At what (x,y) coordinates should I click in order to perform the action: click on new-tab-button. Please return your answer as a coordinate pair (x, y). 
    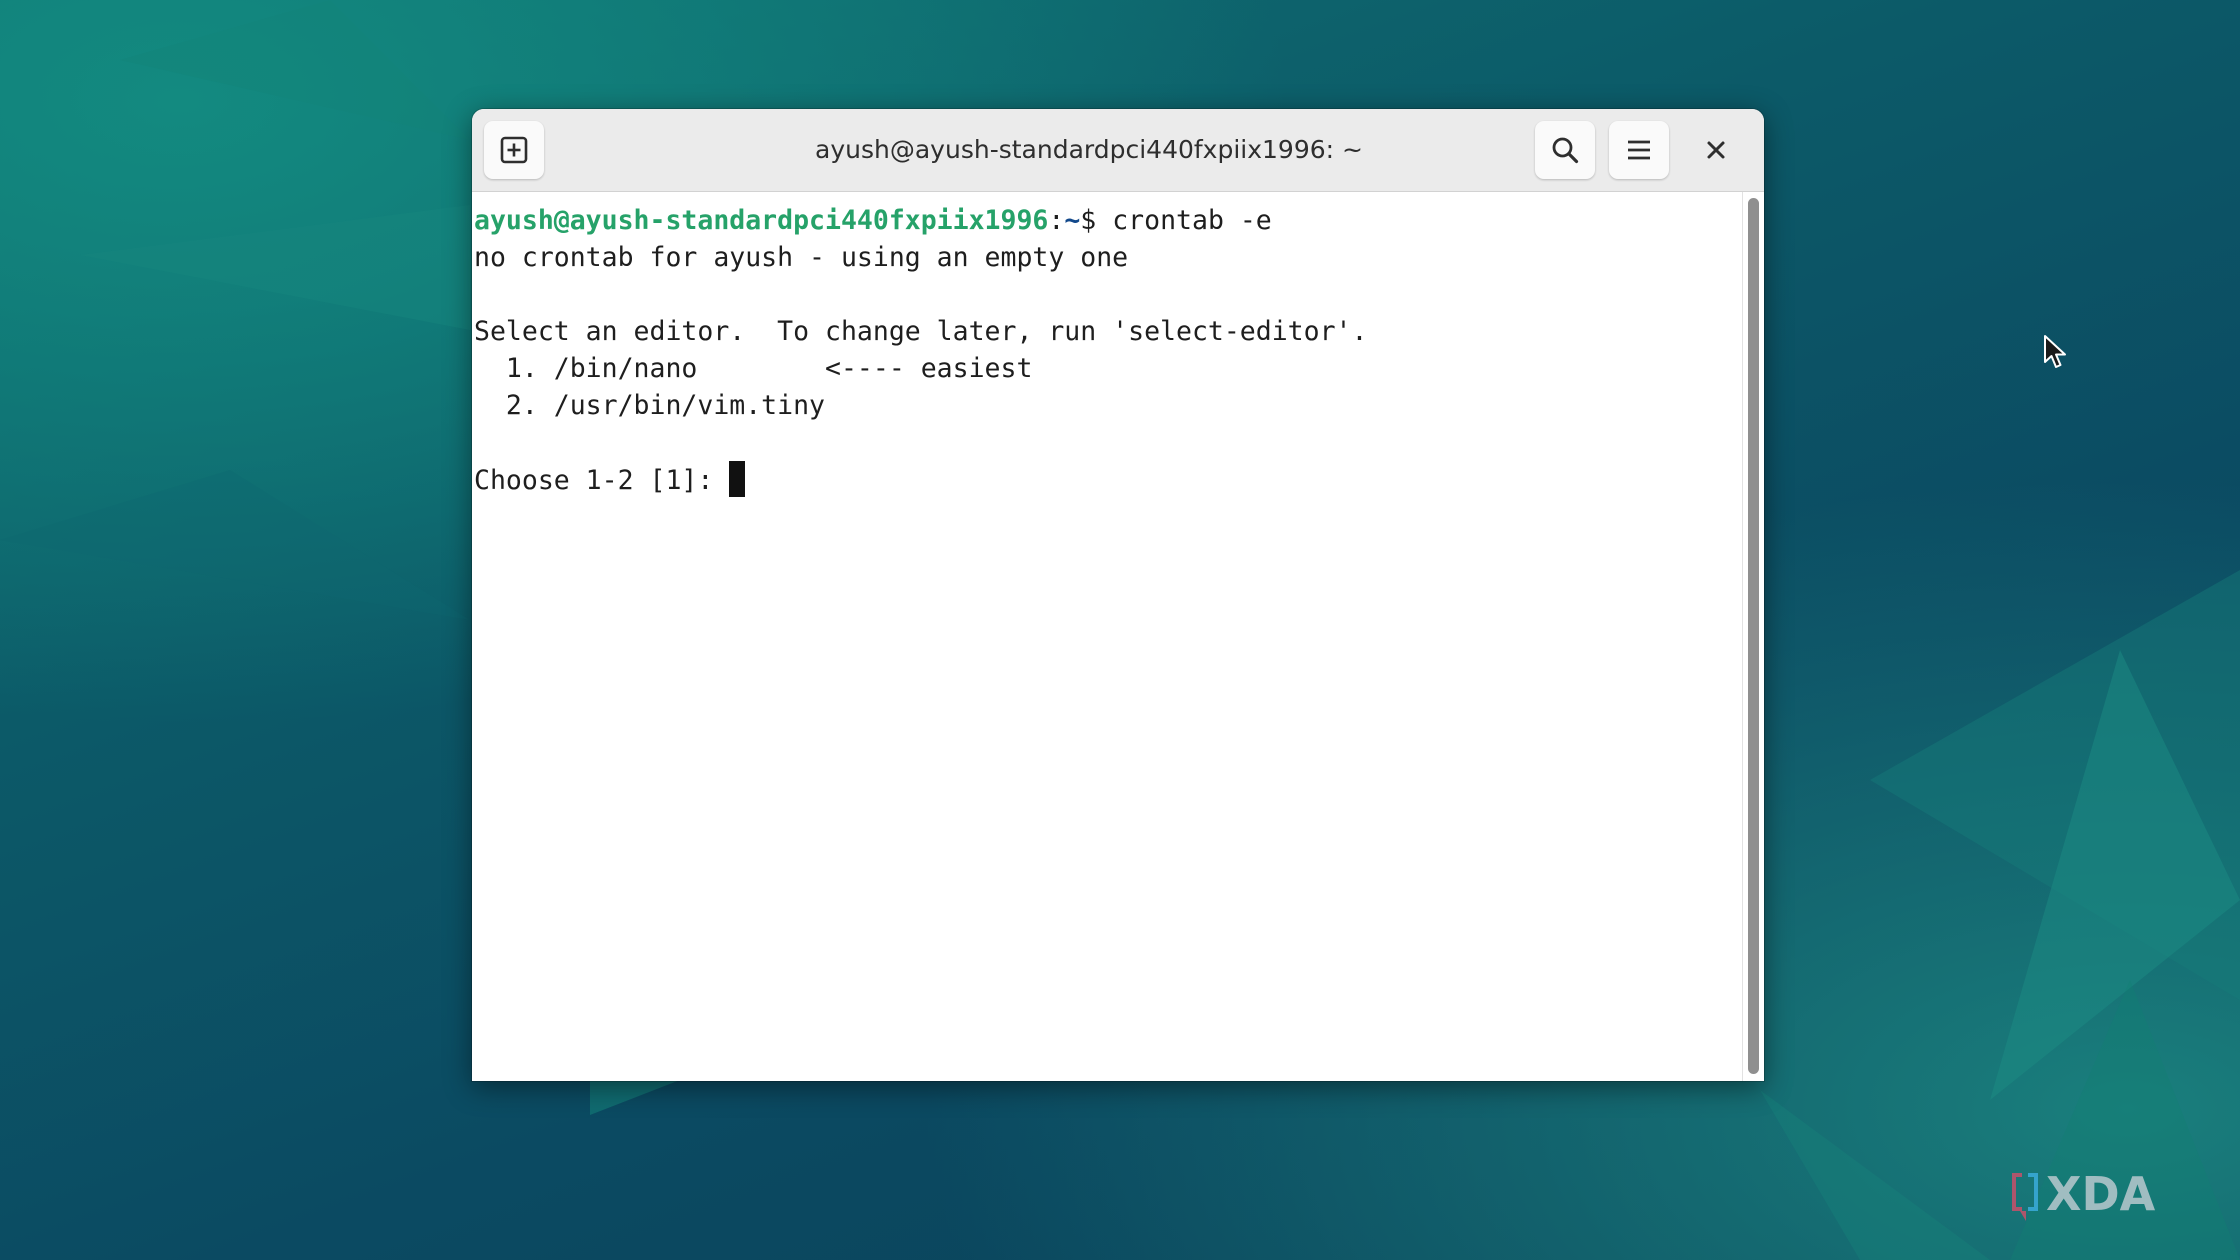
    Looking at the image, I should click on (514, 150).